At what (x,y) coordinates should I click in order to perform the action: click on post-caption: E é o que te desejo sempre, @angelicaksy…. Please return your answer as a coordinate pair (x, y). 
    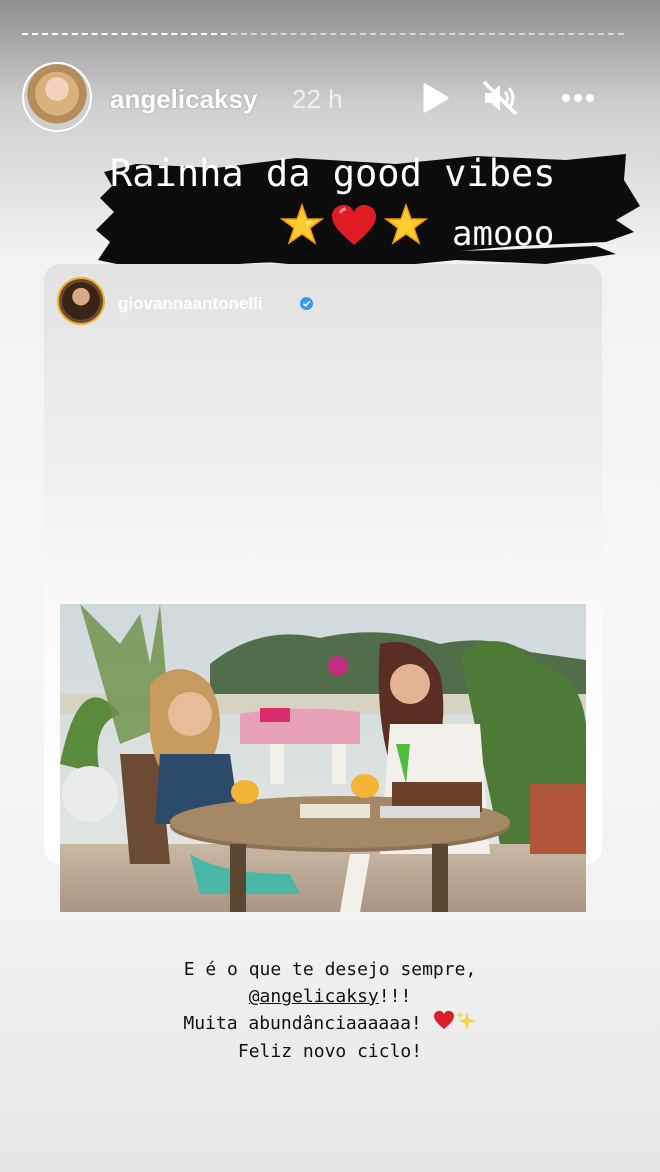
    Looking at the image, I should click on (330, 1010).